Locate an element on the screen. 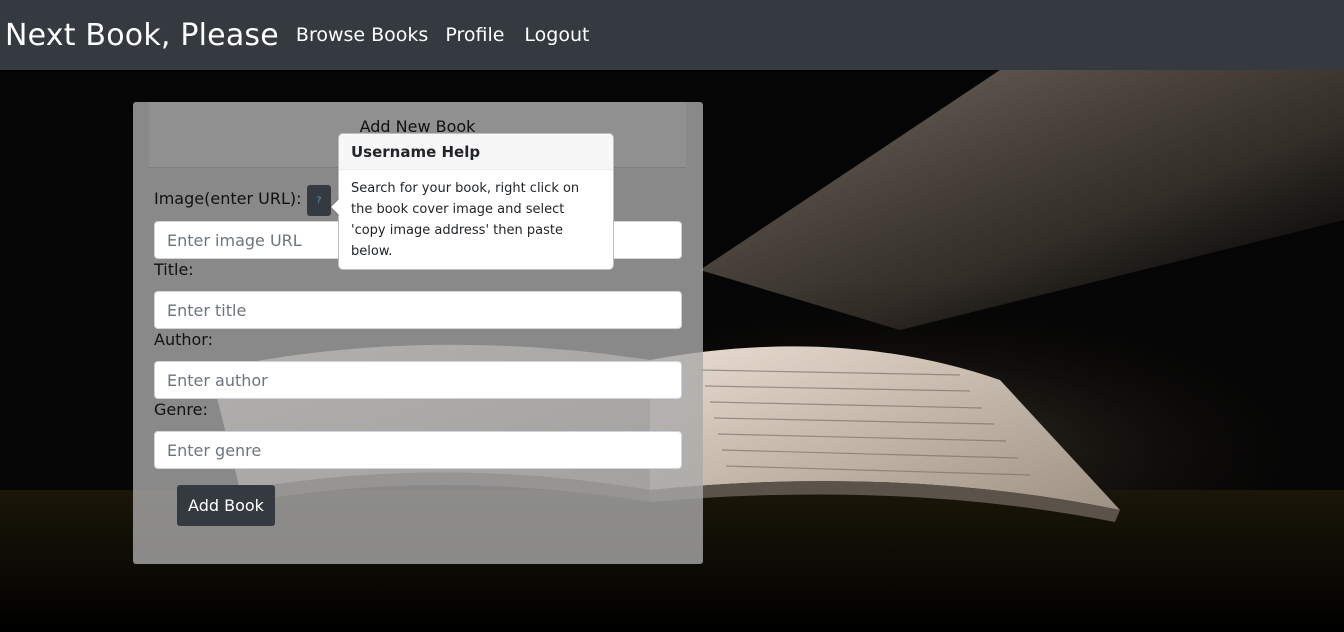  add-book-button: Add Book is located at coordinates (226, 505).